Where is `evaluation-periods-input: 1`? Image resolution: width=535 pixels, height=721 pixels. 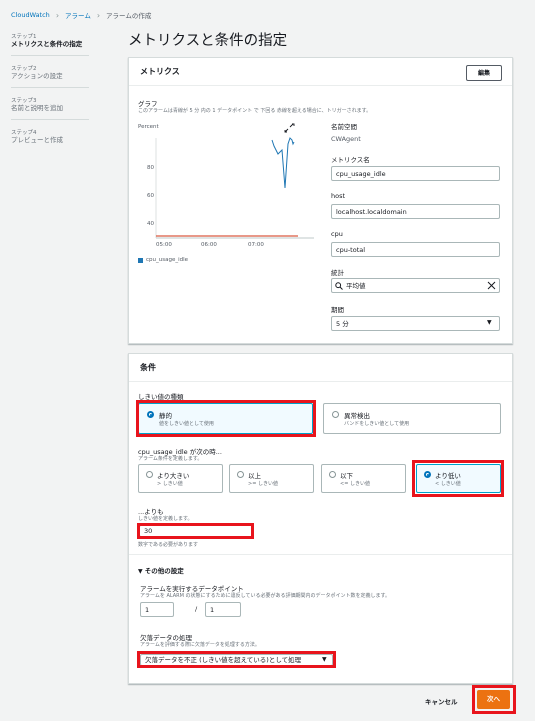 evaluation-periods-input: 1 is located at coordinates (223, 609).